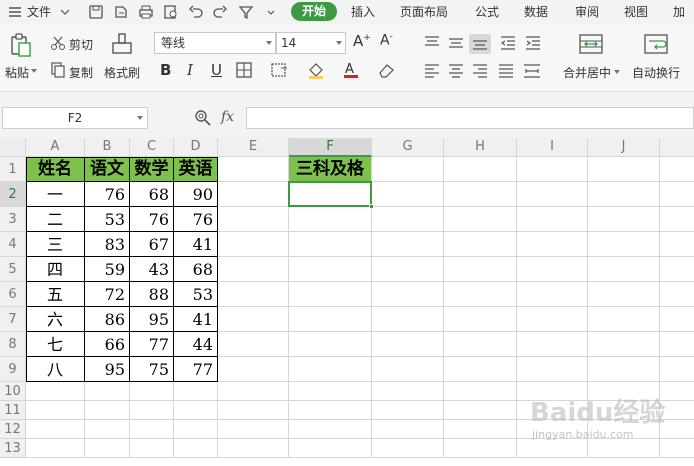  What do you see at coordinates (13, 169) in the screenshot?
I see `row-header-1: 1` at bounding box center [13, 169].